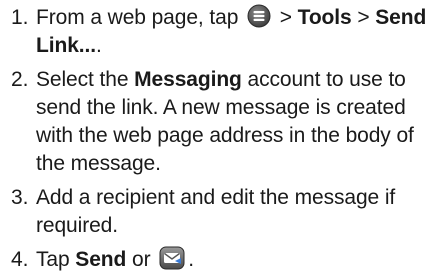 The image size is (436, 274). What do you see at coordinates (218, 260) in the screenshot?
I see `step-4: 4. Tap Send or .` at bounding box center [218, 260].